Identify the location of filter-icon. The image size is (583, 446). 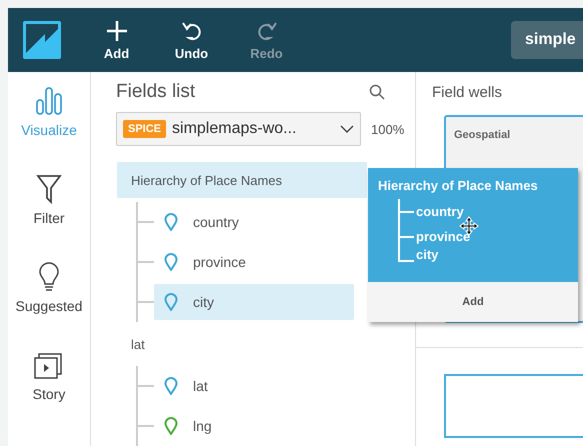
(49, 189).